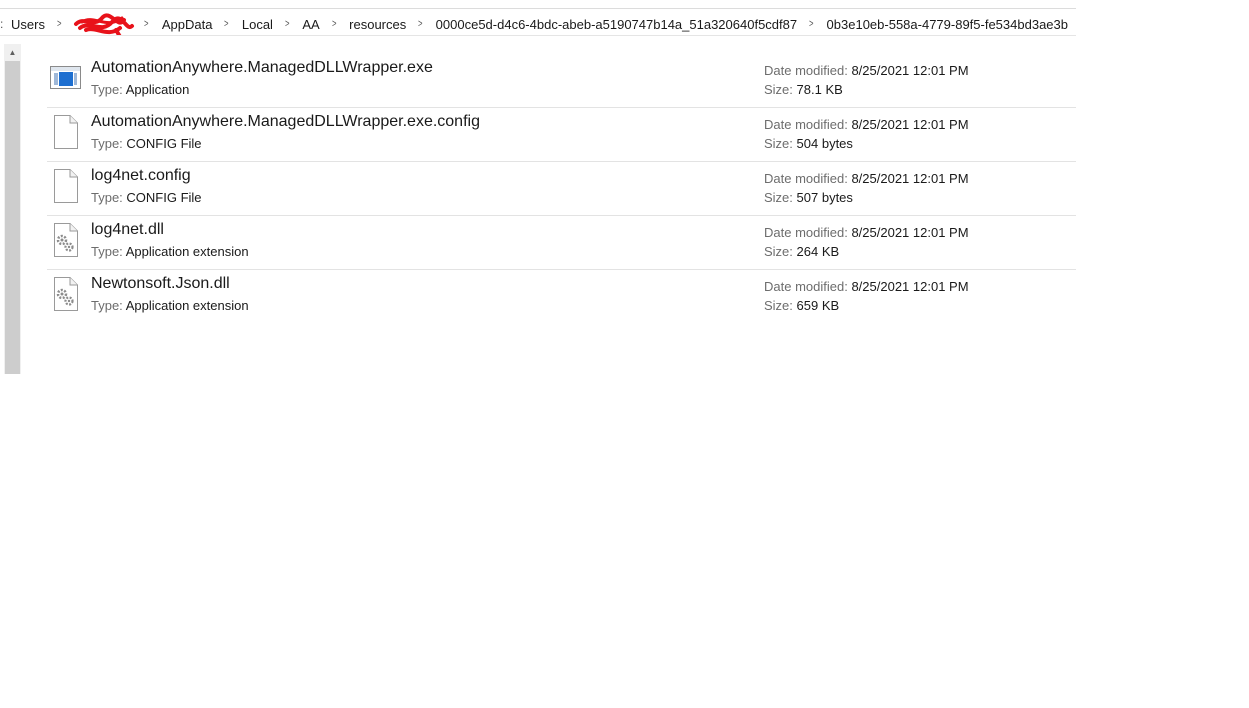 The image size is (1249, 708). I want to click on file-size: Size: 659 KB, so click(802, 305).